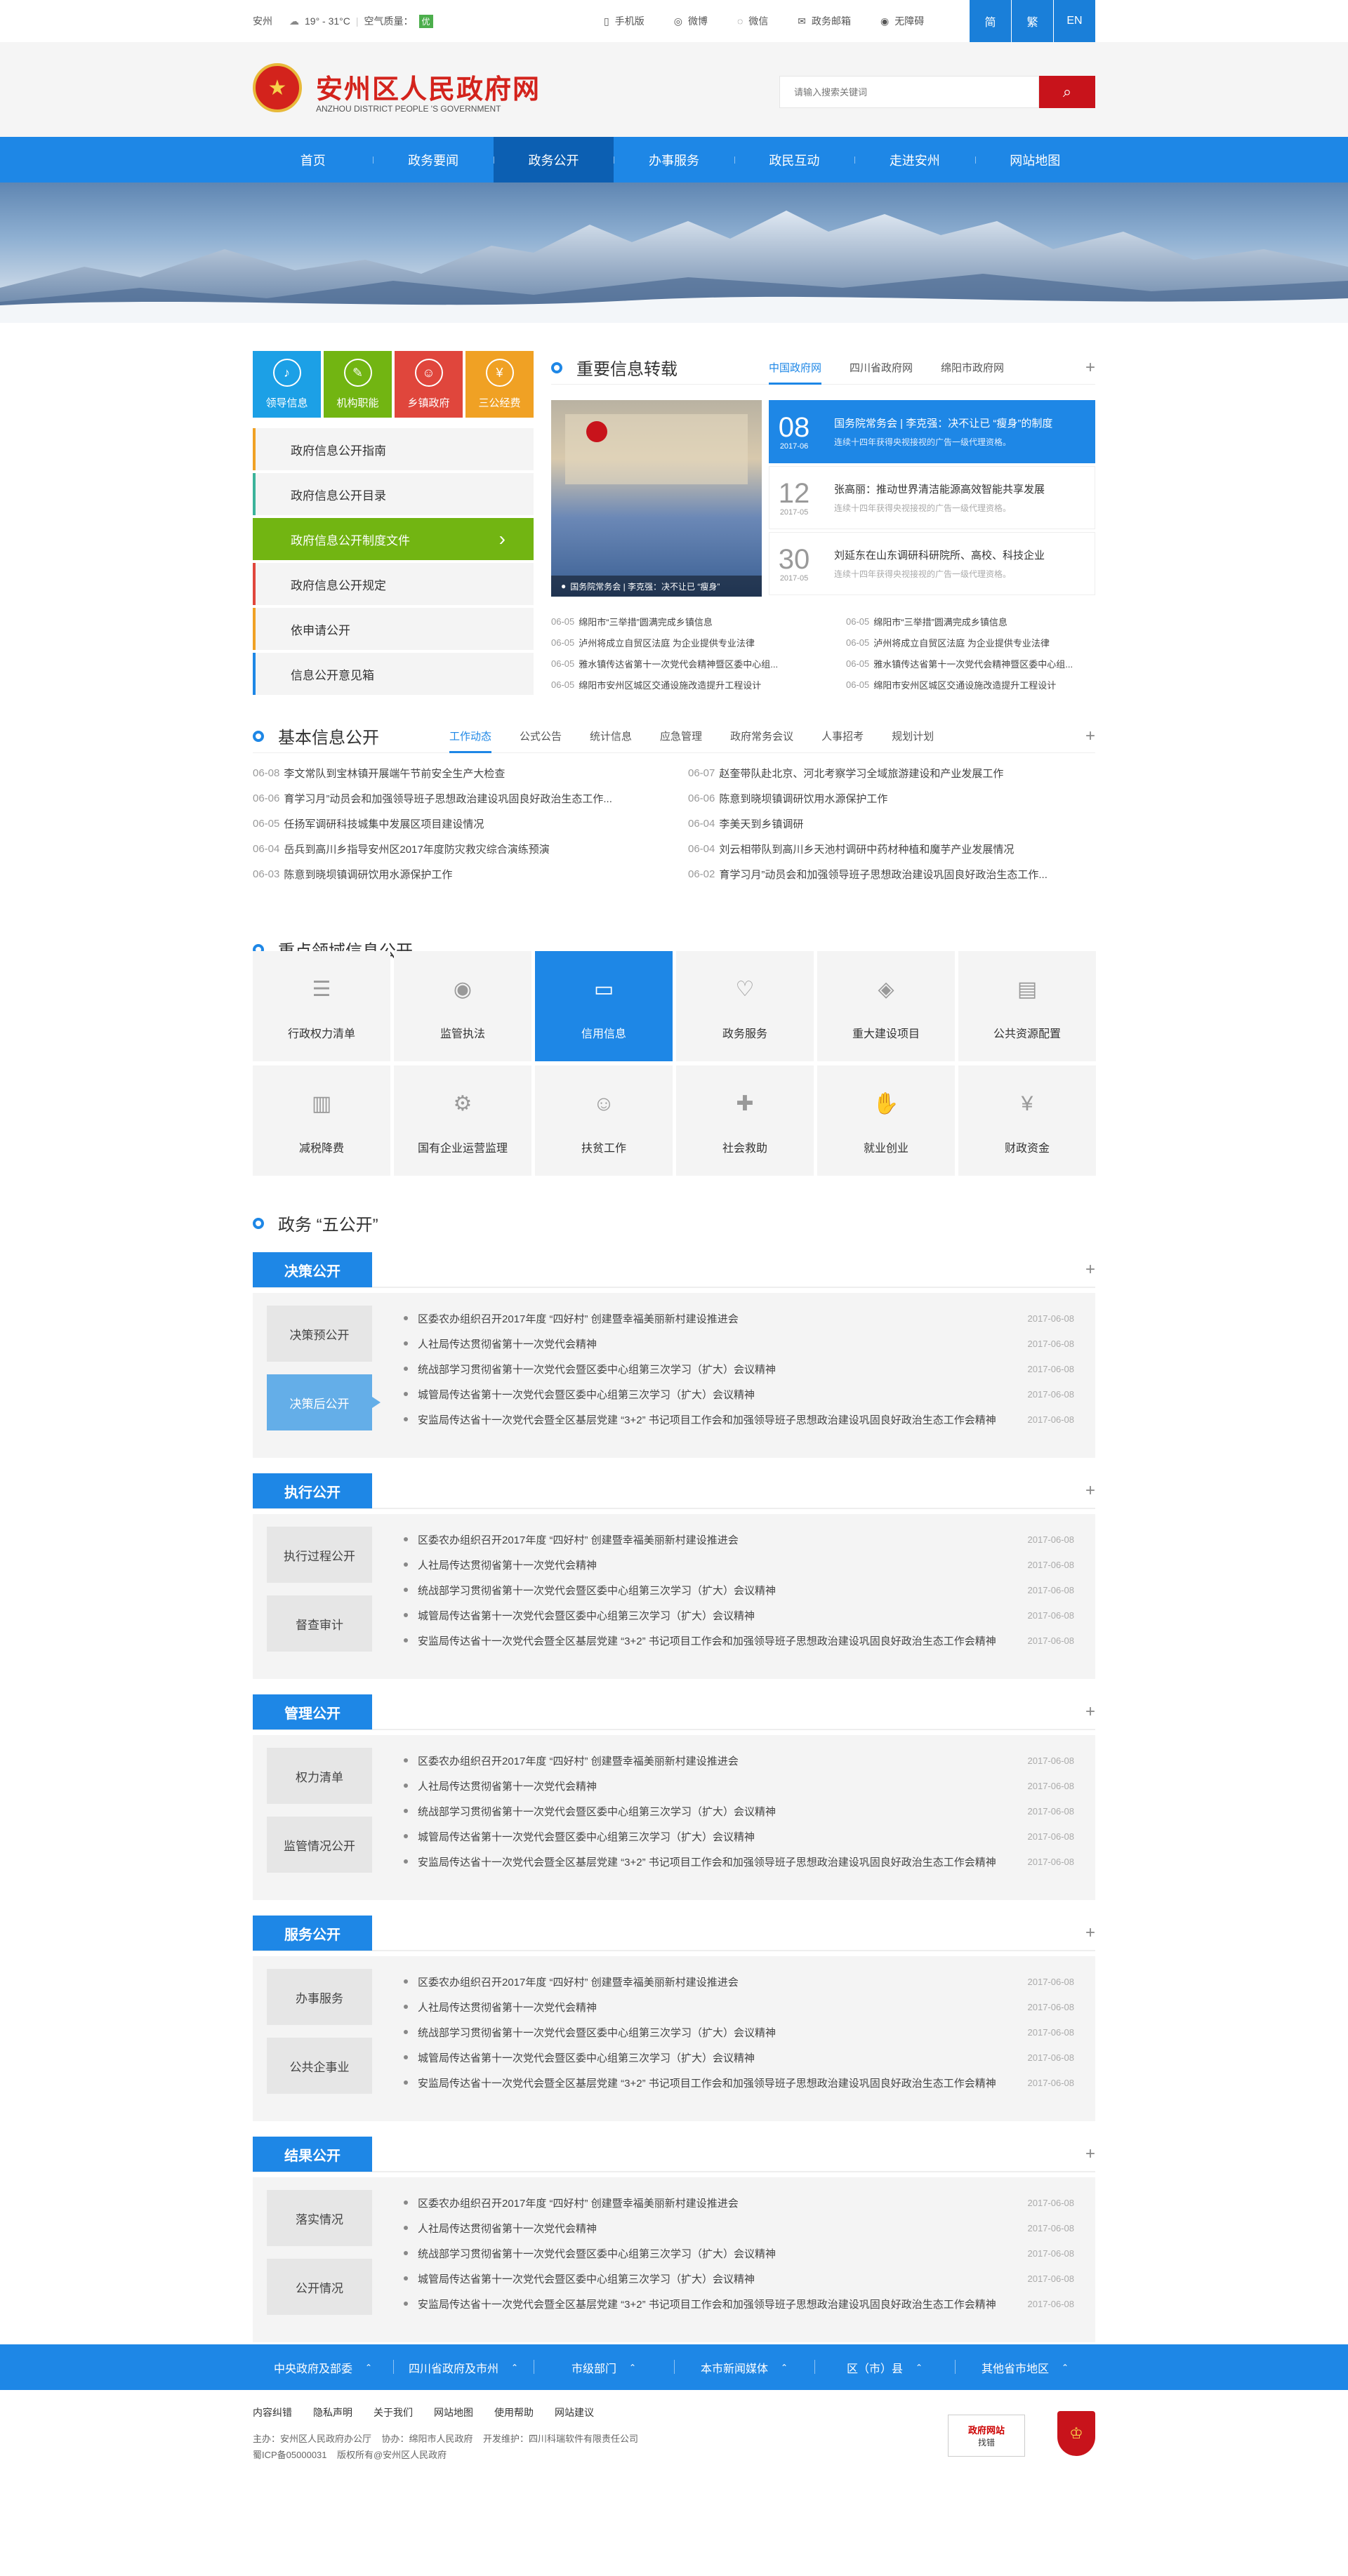 The width and height of the screenshot is (1348, 2576). Describe the element at coordinates (470, 736) in the screenshot. I see `tab-basic-0: 工作动态` at that location.